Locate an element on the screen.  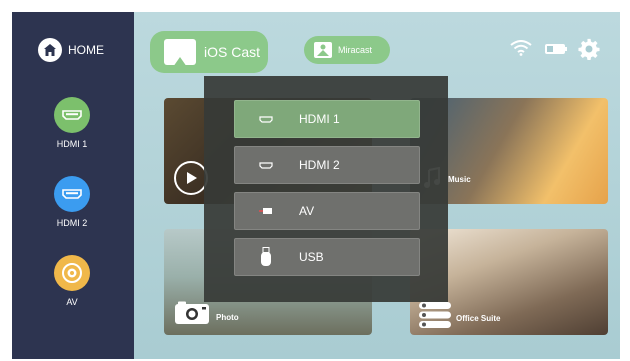
camera-icon is located at coordinates (192, 315).